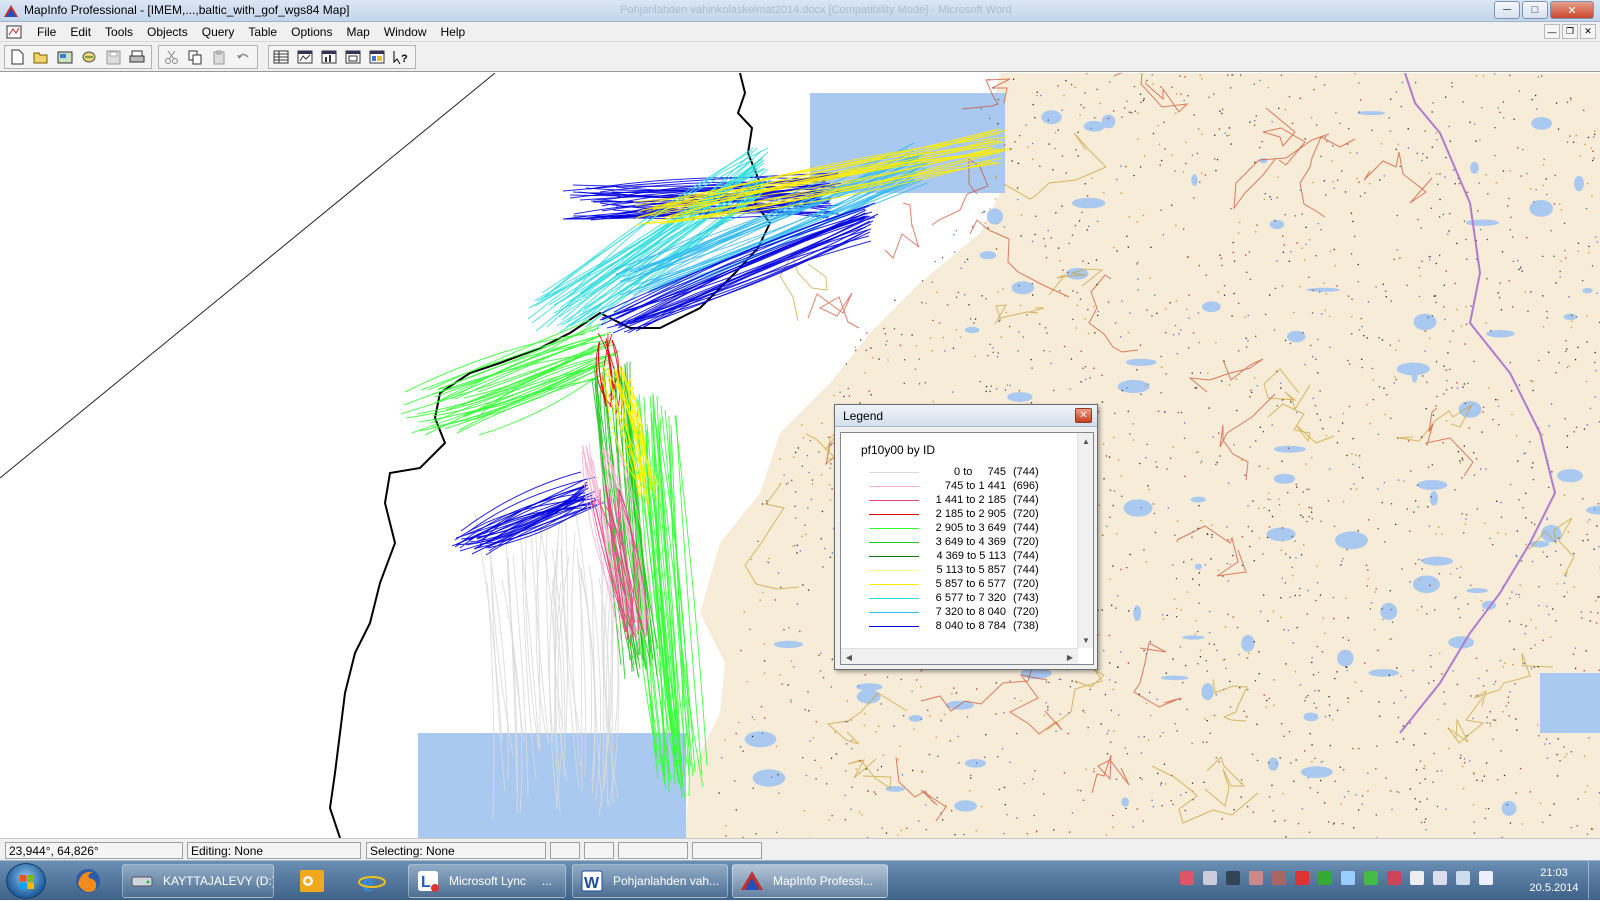  What do you see at coordinates (372, 881) in the screenshot?
I see `internet-explorer-icon: e` at bounding box center [372, 881].